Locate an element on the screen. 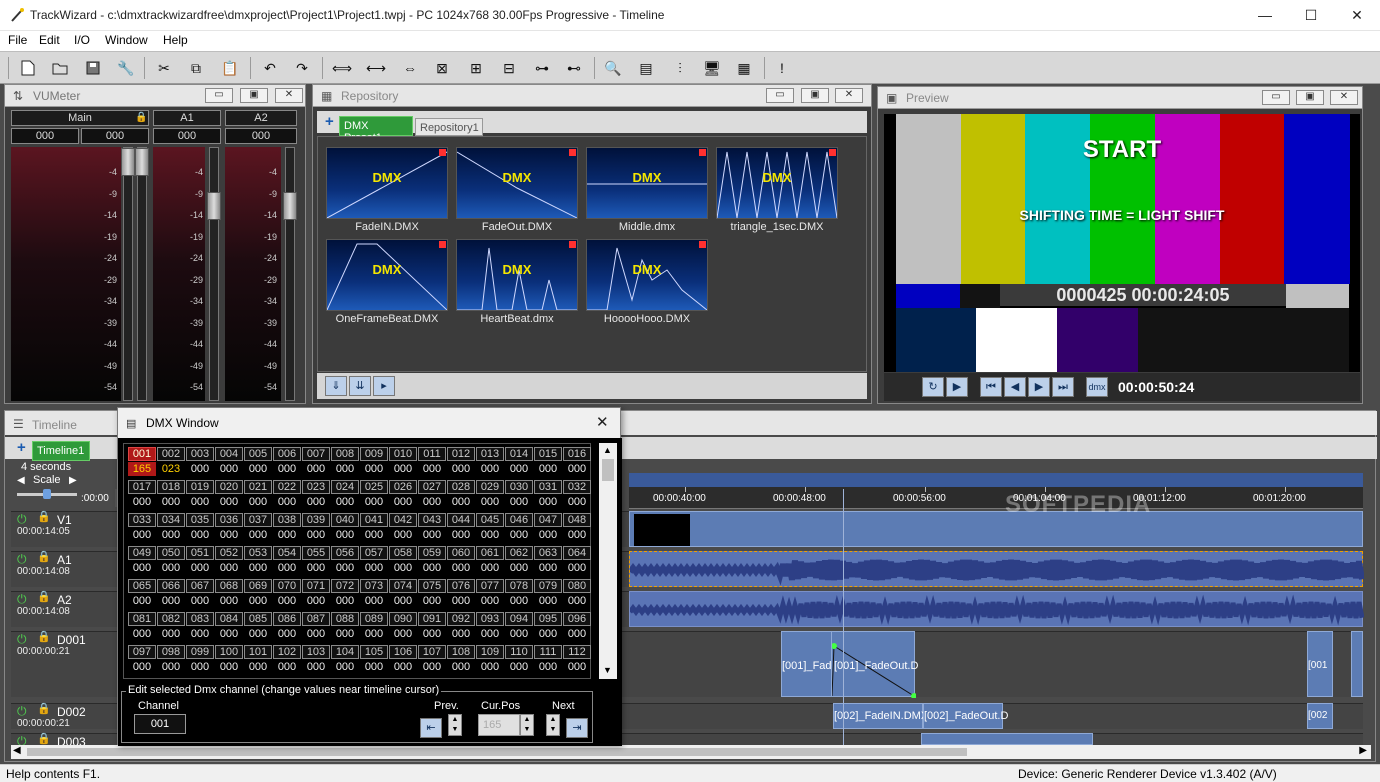  dmx-channel-cell: 069 000 is located at coordinates (258, 593).